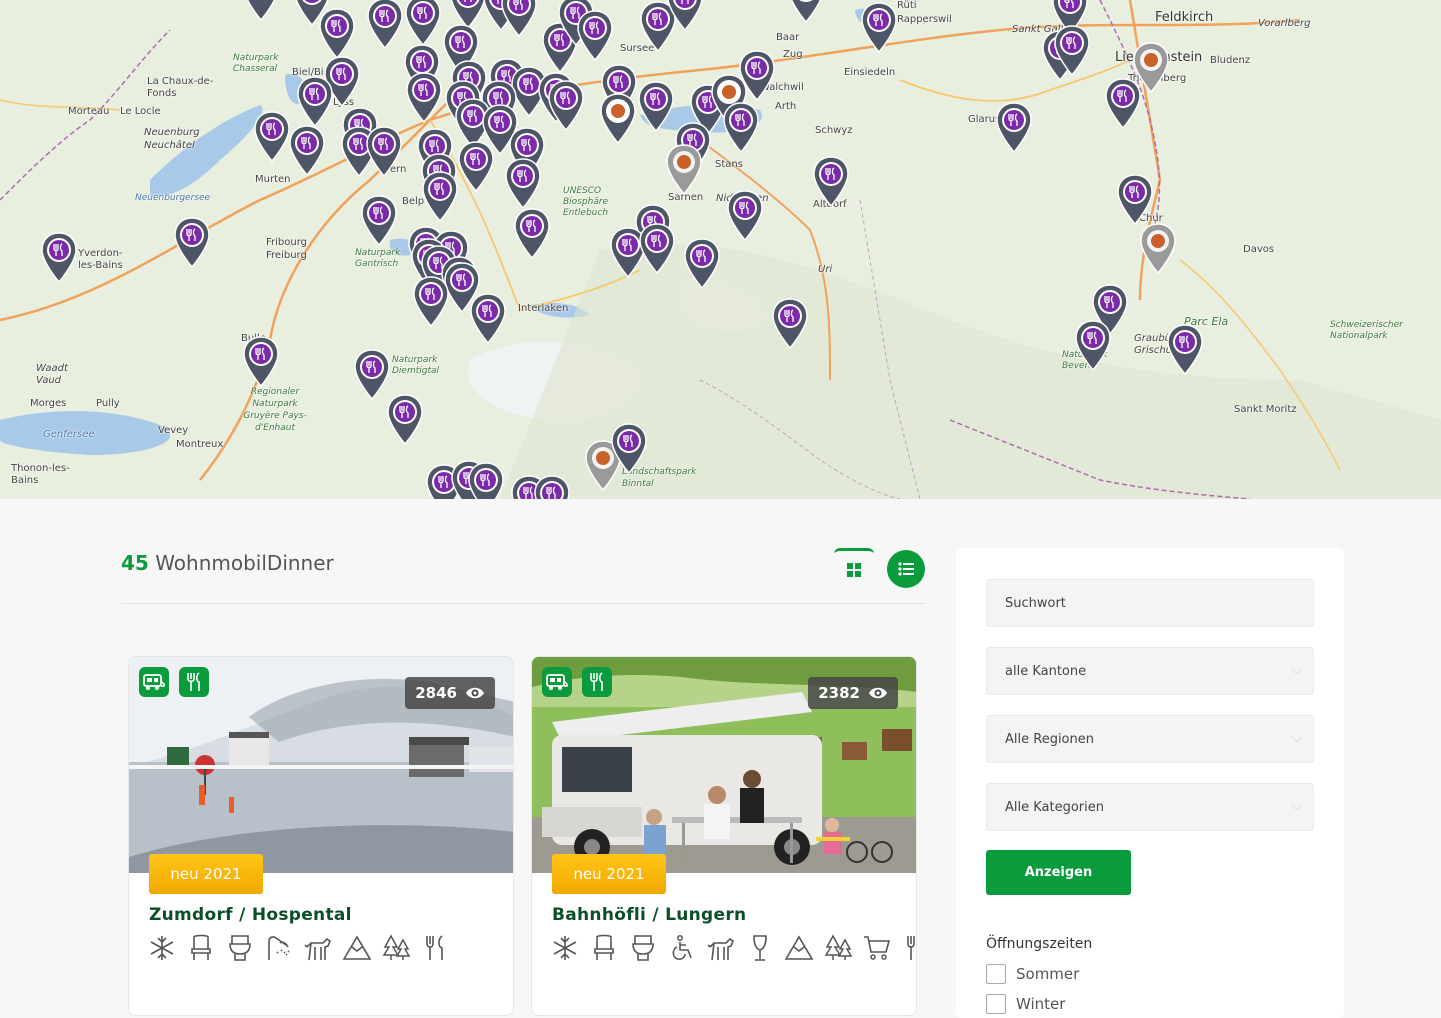  Describe the element at coordinates (162, 948) in the screenshot. I see `snowflake-icon` at that location.